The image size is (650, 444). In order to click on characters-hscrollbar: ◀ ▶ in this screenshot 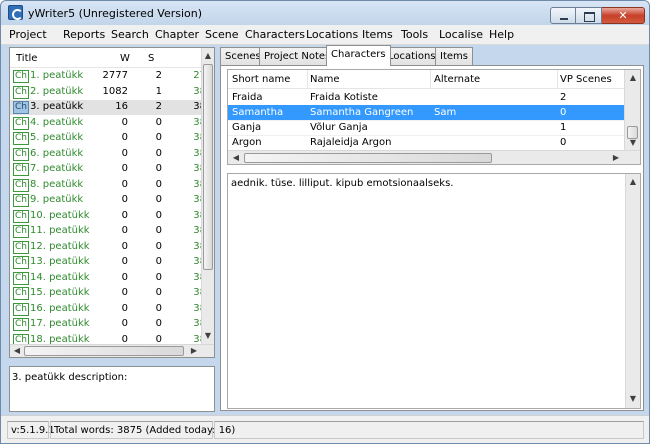, I will do `click(434, 157)`.